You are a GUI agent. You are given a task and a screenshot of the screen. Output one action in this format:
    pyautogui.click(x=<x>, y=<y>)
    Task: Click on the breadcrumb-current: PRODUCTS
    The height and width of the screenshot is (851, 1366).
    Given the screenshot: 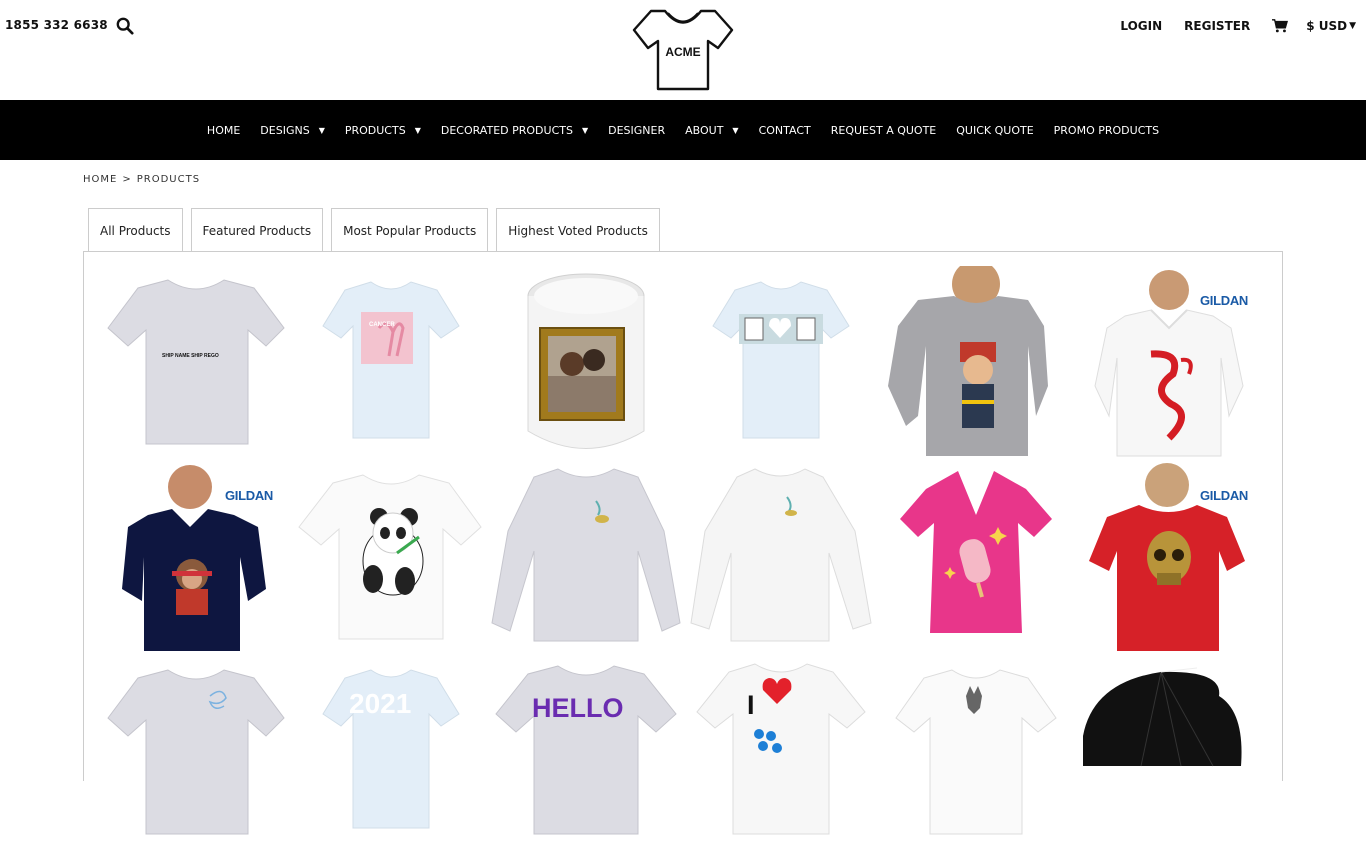 What is the action you would take?
    pyautogui.click(x=168, y=179)
    